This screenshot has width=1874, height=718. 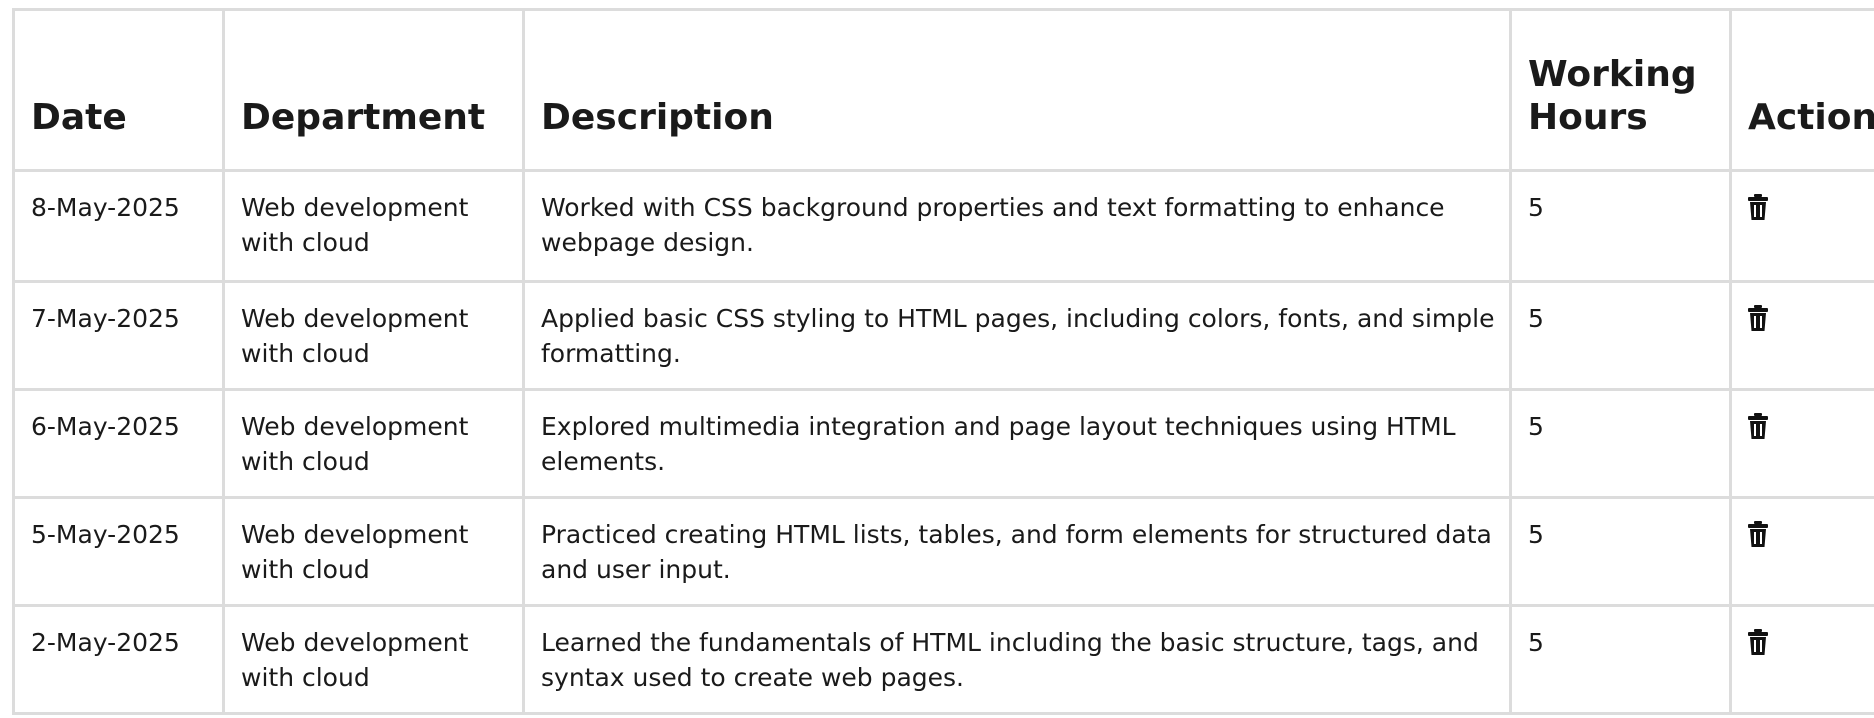 What do you see at coordinates (119, 336) in the screenshot?
I see `cell-date: 7-May-2025` at bounding box center [119, 336].